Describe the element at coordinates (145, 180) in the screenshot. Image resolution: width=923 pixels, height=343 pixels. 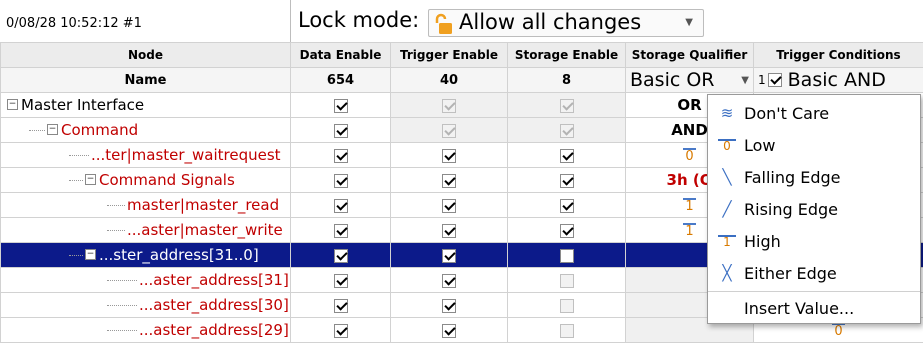
I see `node-cell: − Command Signals` at that location.